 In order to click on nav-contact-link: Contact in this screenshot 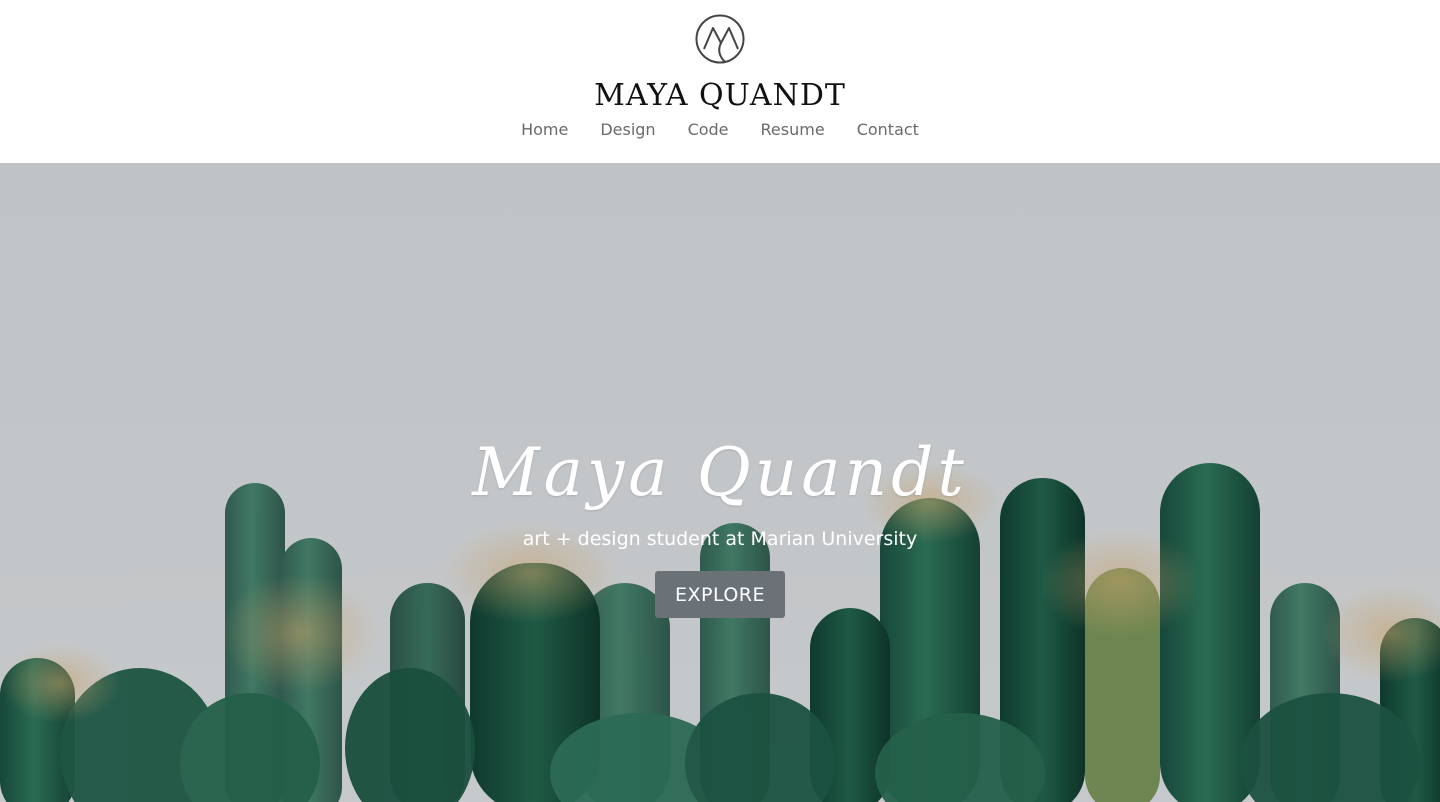, I will do `click(888, 130)`.